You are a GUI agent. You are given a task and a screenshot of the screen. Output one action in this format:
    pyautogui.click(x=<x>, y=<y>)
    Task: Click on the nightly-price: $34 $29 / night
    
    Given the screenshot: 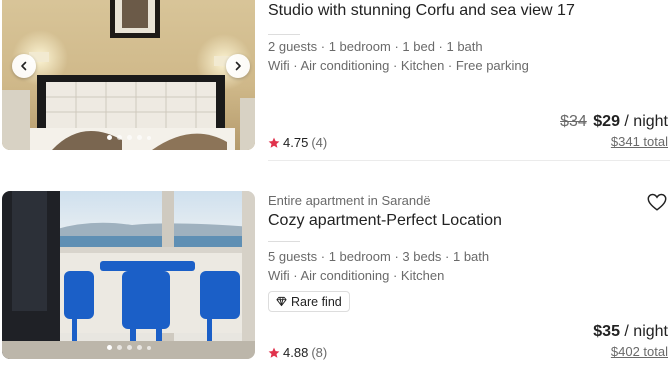 What is the action you would take?
    pyautogui.click(x=614, y=122)
    